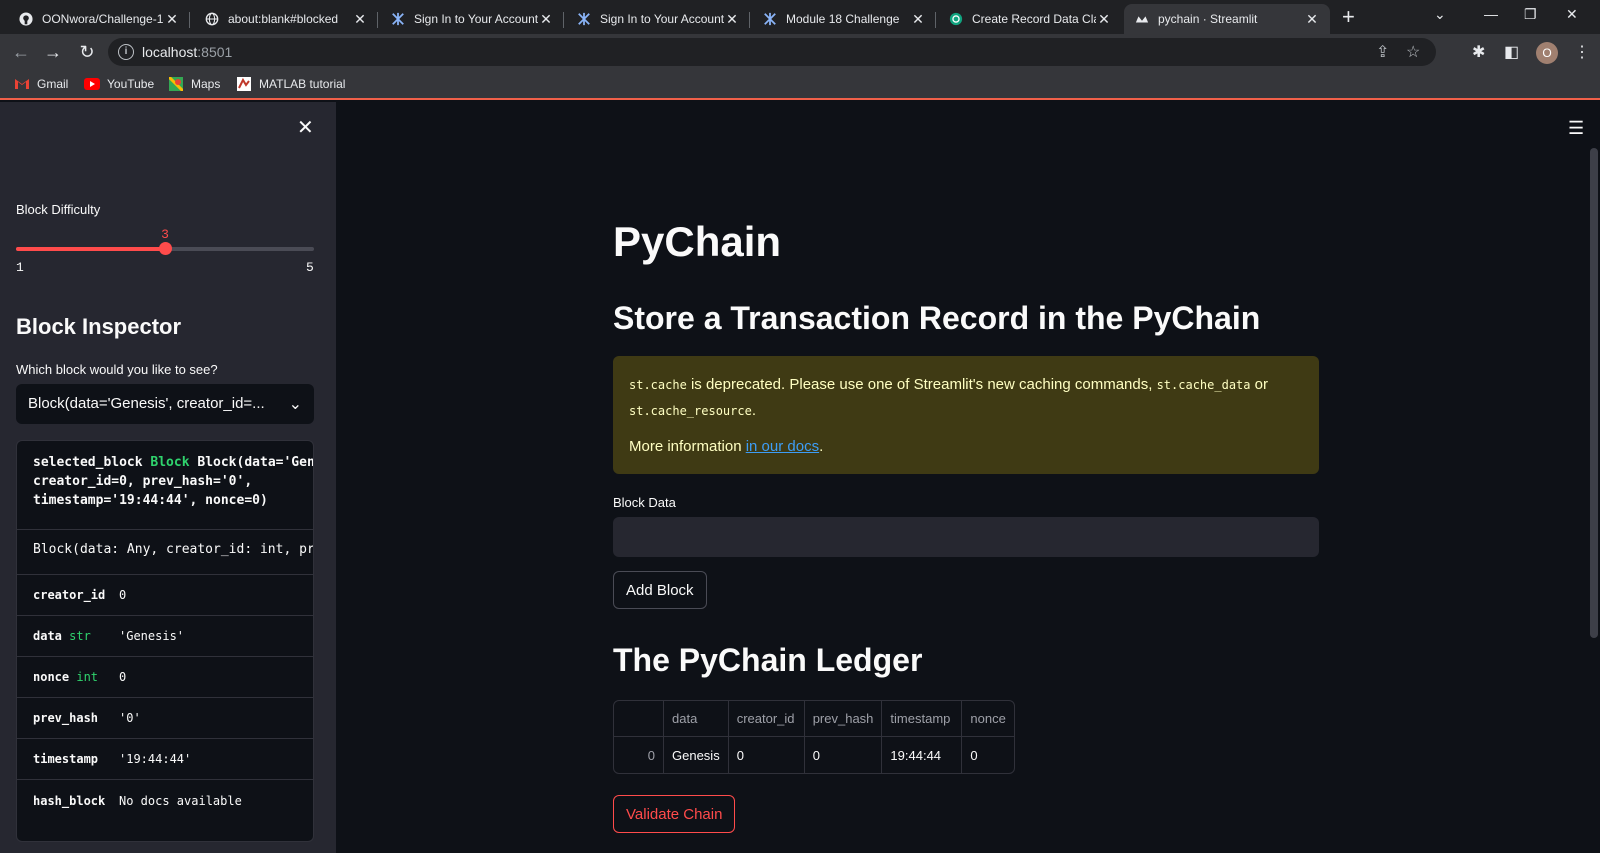 The width and height of the screenshot is (1600, 853). I want to click on help-row: creator_id 0, so click(165, 595).